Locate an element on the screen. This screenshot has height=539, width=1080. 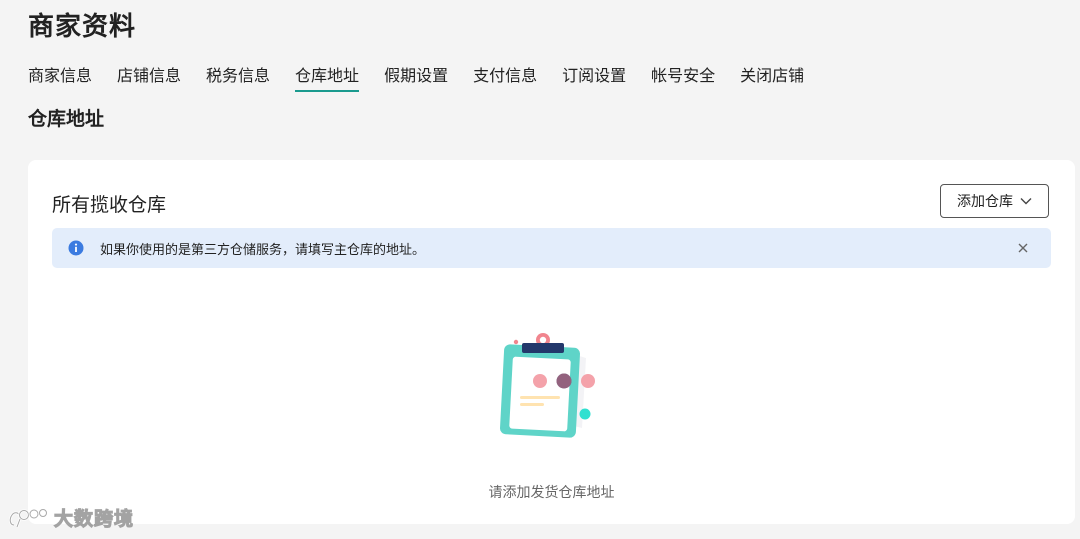
section-title: 仓库地址 is located at coordinates (66, 119).